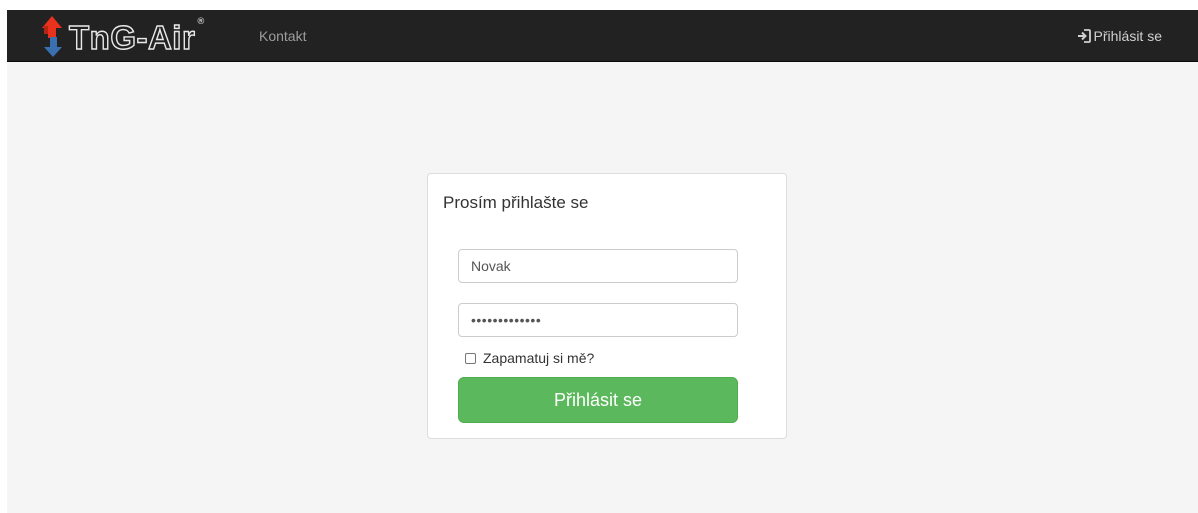 The image size is (1198, 513). I want to click on remember-me-checkbox: Zapamatuj si mě?, so click(529, 358).